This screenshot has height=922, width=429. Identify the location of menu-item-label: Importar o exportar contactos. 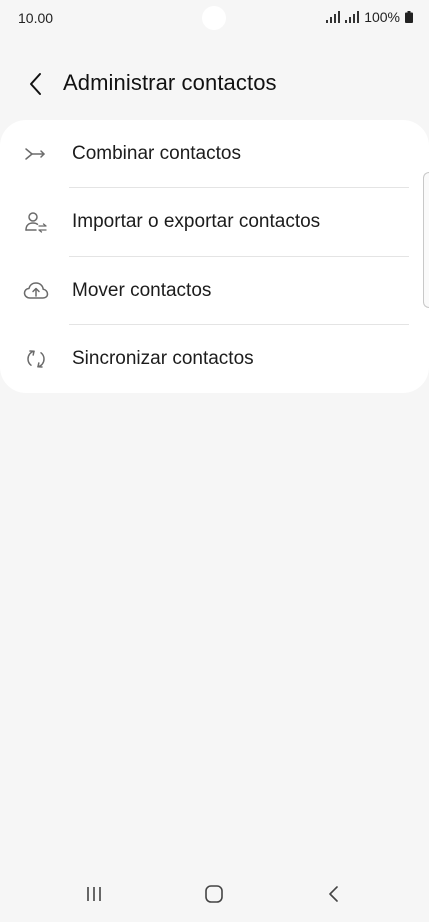
(196, 221).